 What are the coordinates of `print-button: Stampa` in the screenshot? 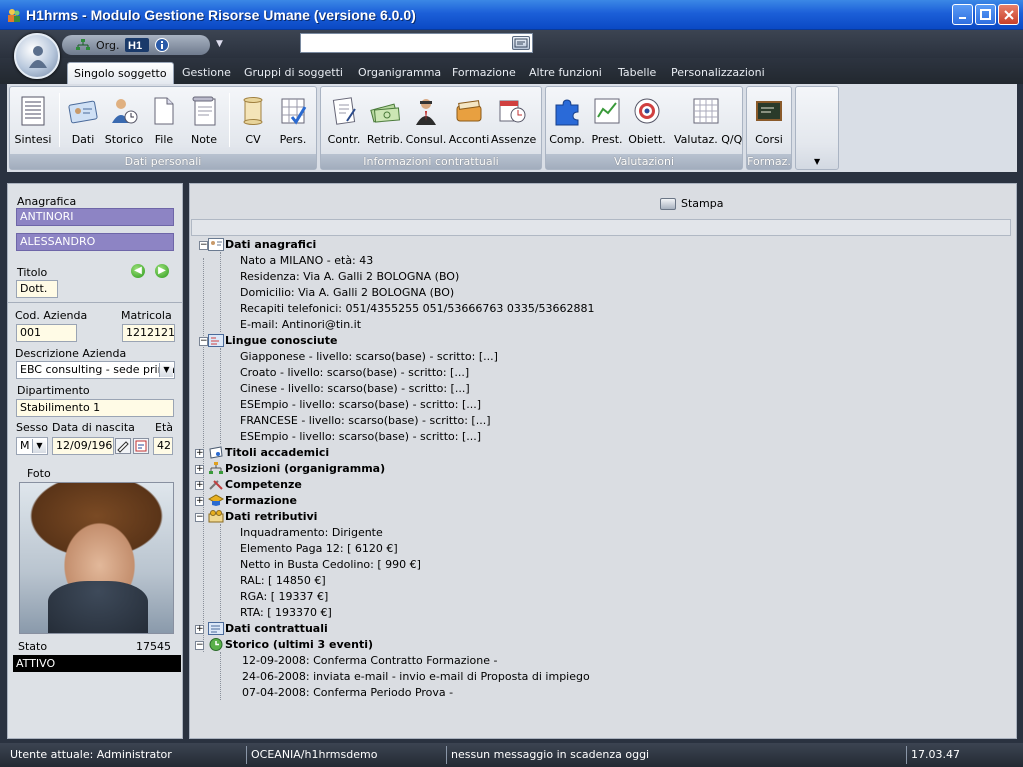 It's located at (691, 203).